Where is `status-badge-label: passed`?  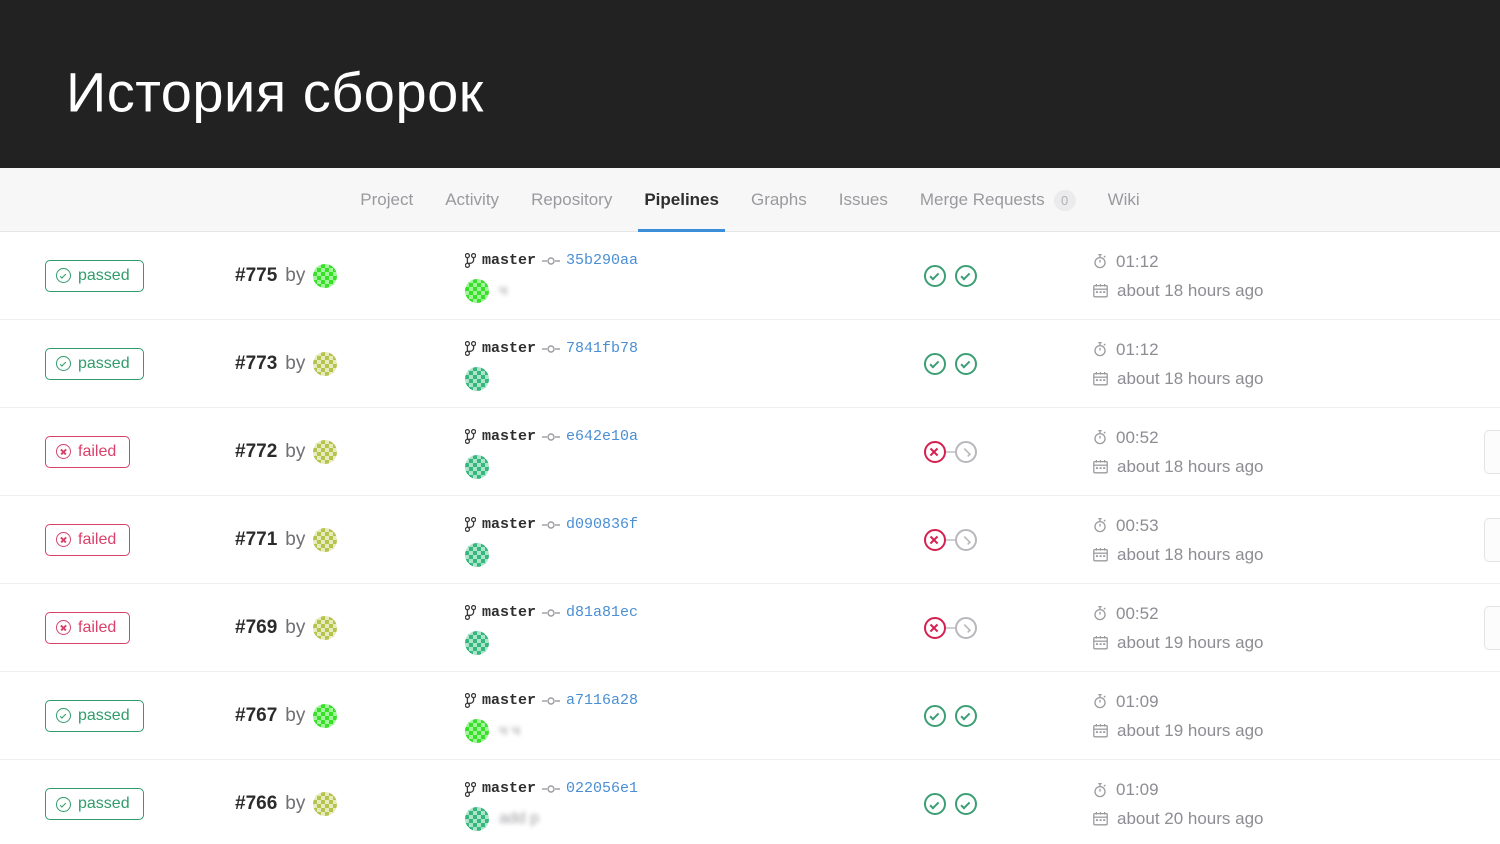 status-badge-label: passed is located at coordinates (104, 715).